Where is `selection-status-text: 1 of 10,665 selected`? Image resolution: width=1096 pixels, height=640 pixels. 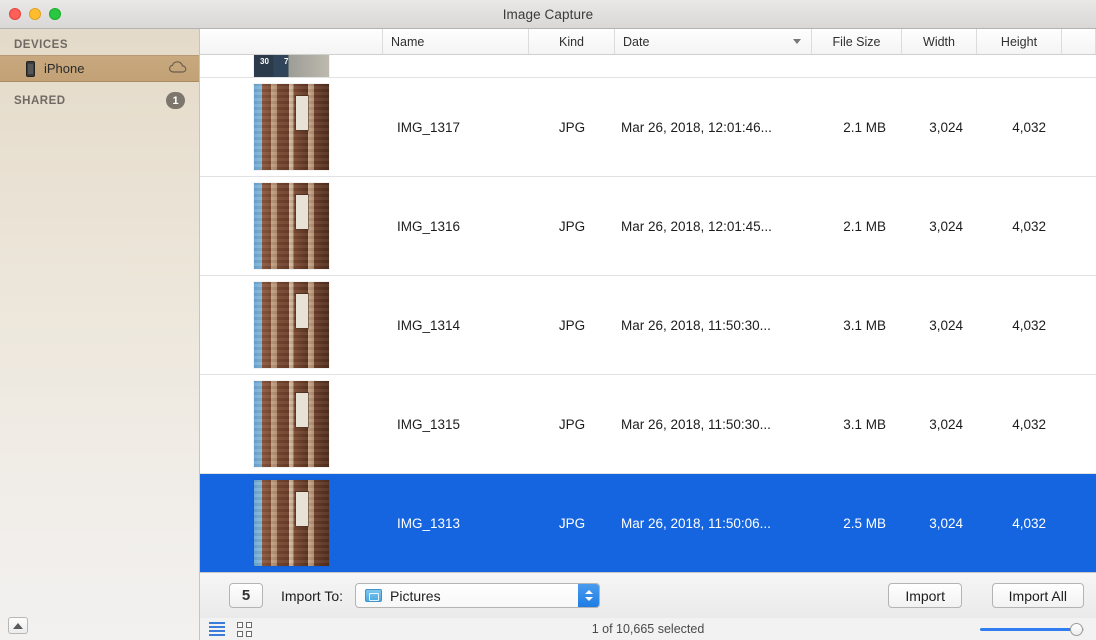
selection-status-text: 1 of 10,665 selected is located at coordinates (648, 629).